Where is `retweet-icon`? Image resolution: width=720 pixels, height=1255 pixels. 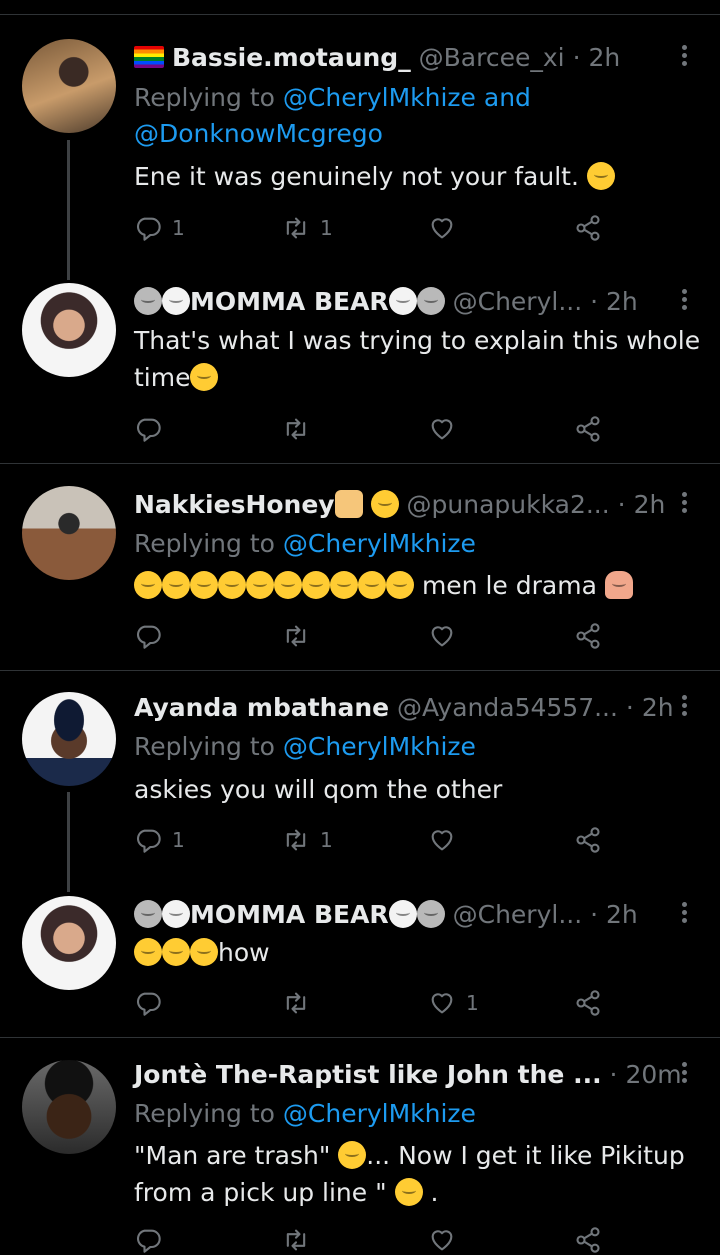
retweet-icon is located at coordinates (296, 228).